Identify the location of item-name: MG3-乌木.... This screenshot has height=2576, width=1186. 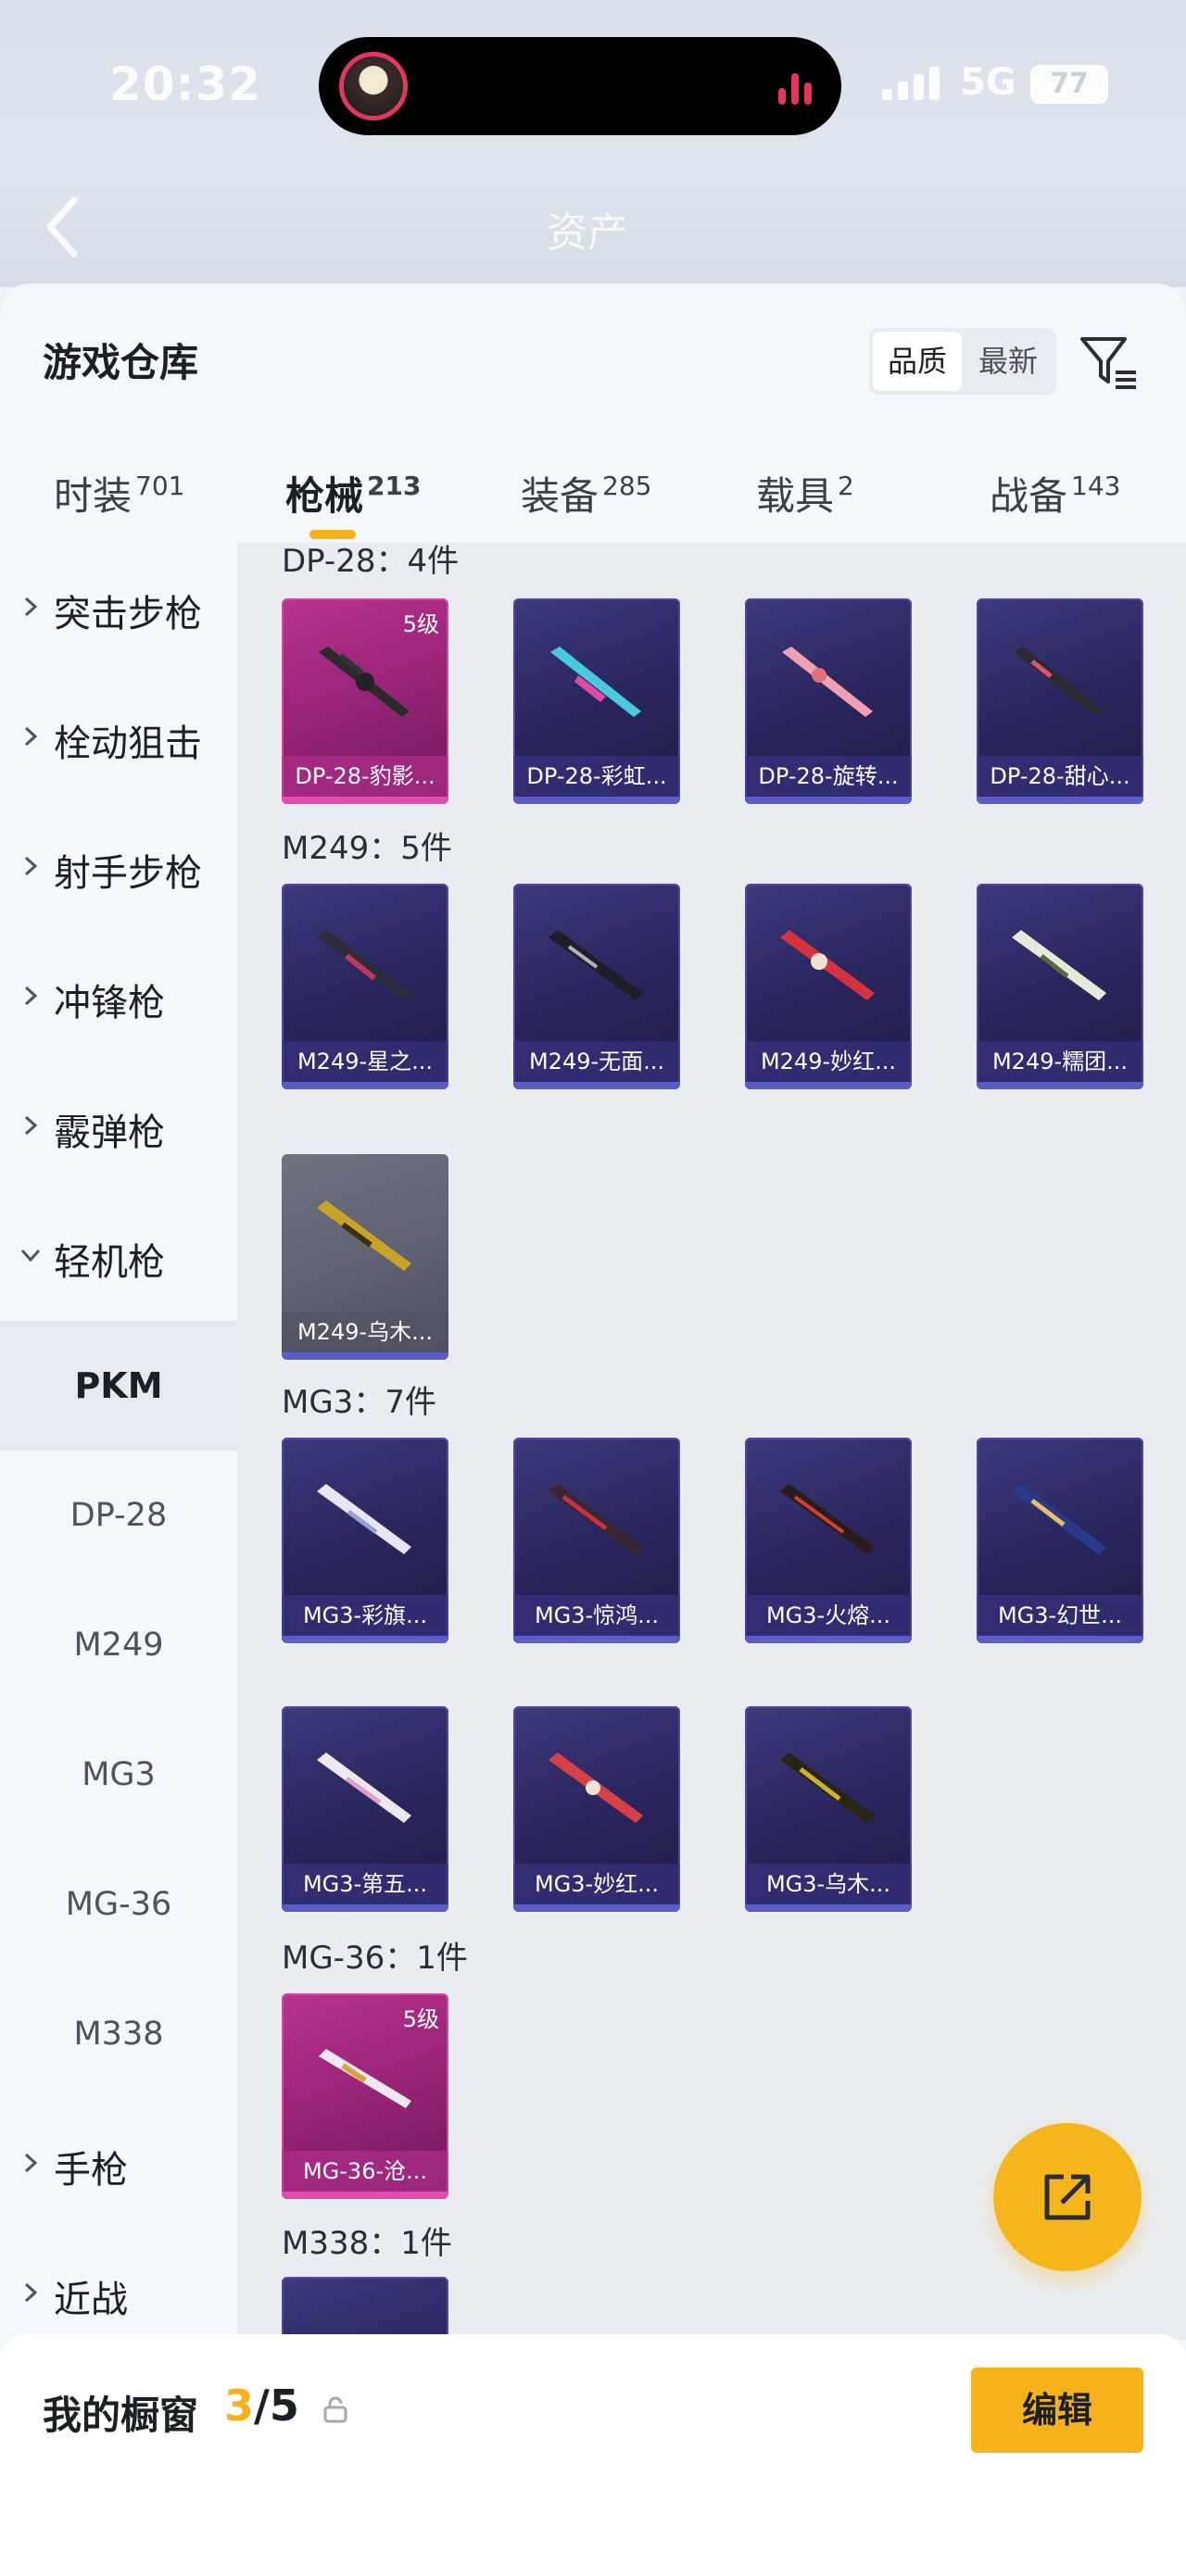
(828, 1884).